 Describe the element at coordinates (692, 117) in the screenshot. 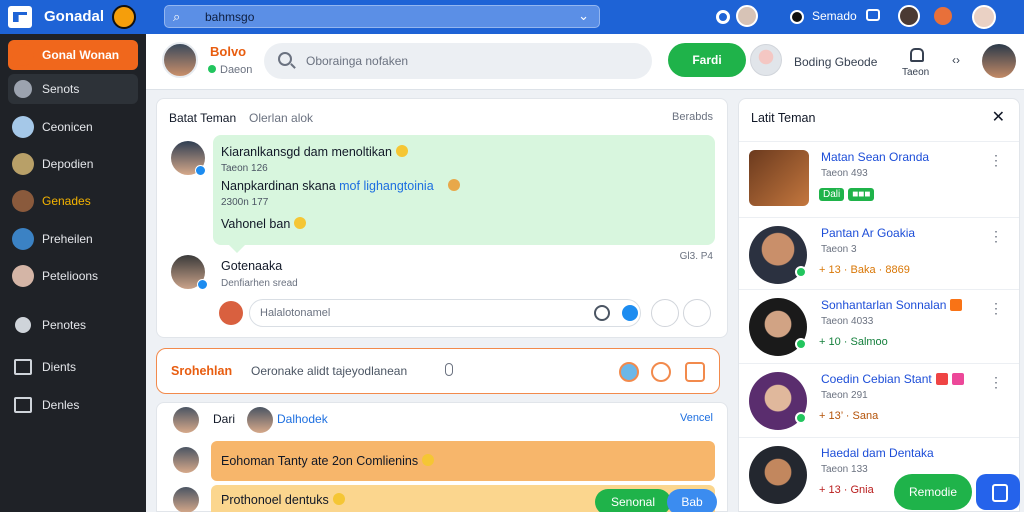

I see `chat-filter-link: Berabds` at that location.